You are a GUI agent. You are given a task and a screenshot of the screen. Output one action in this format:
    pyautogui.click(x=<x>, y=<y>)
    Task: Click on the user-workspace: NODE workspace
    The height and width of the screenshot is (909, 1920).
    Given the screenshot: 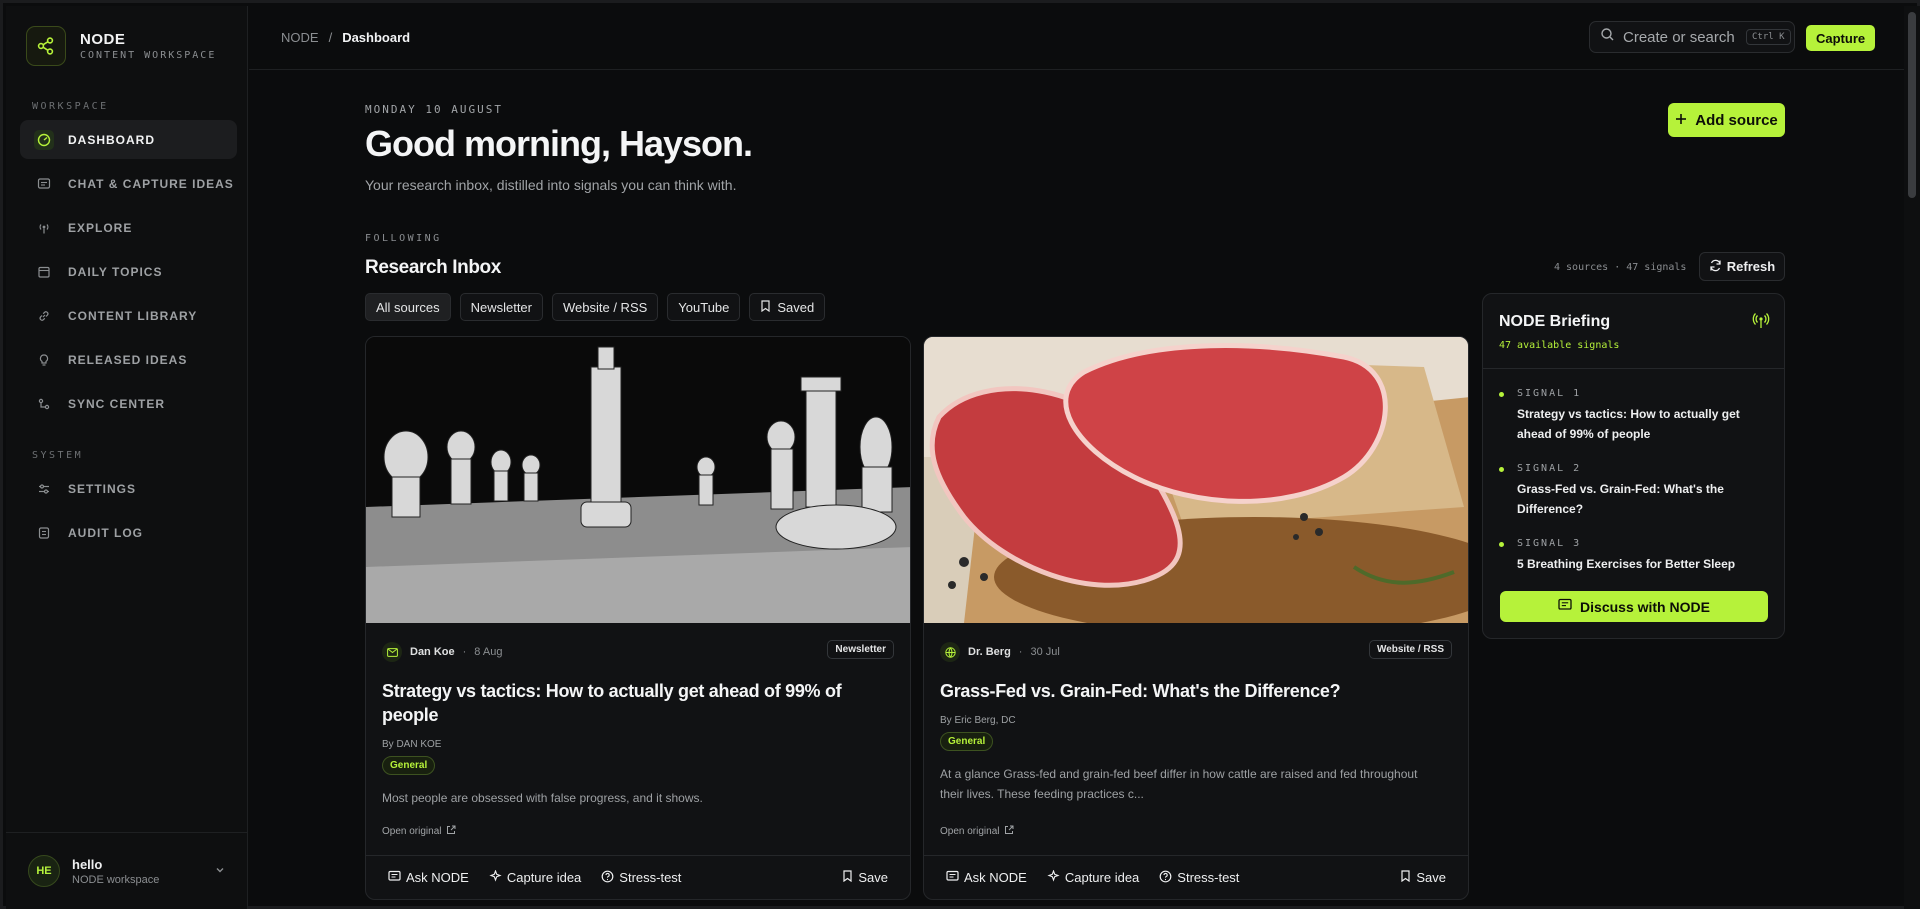 What is the action you would take?
    pyautogui.click(x=116, y=879)
    